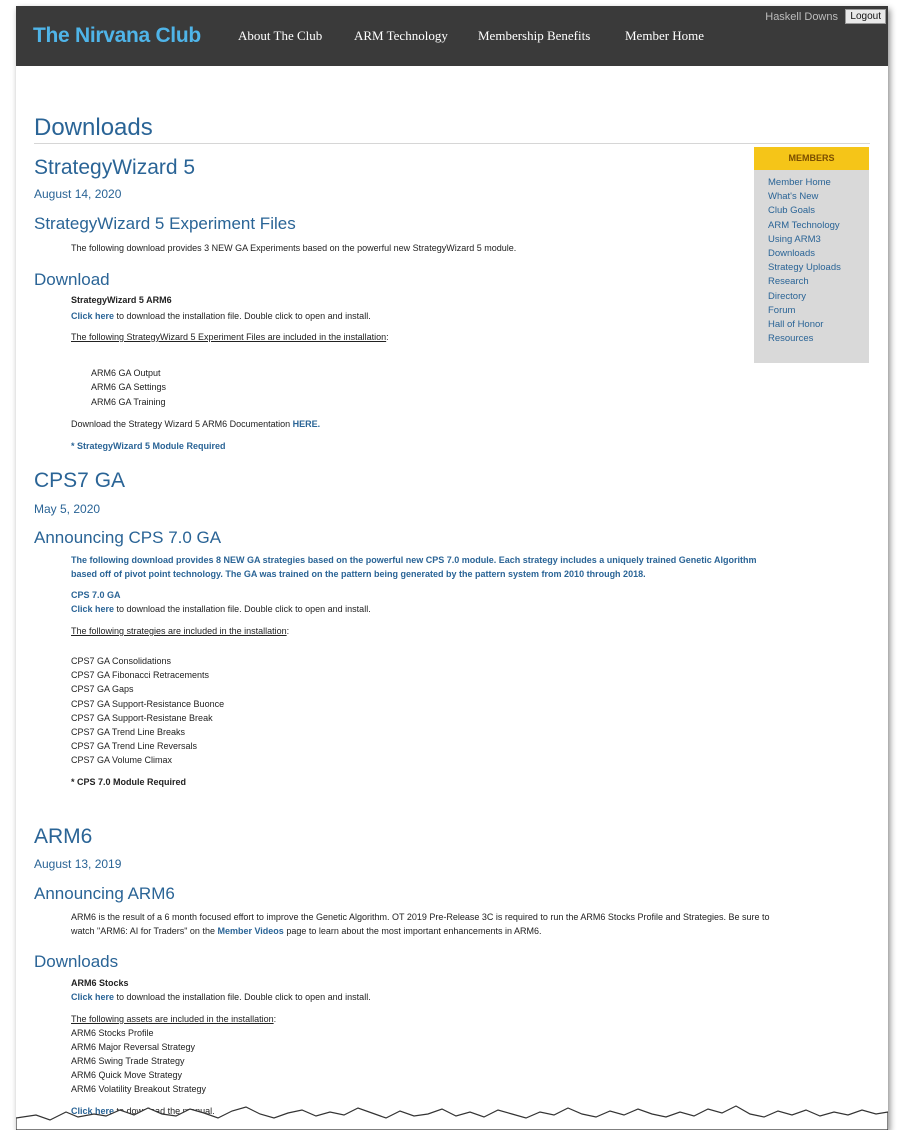 The image size is (897, 1130). I want to click on cps7-strategy-item: CPS7 GA Volume Climax, so click(122, 760).